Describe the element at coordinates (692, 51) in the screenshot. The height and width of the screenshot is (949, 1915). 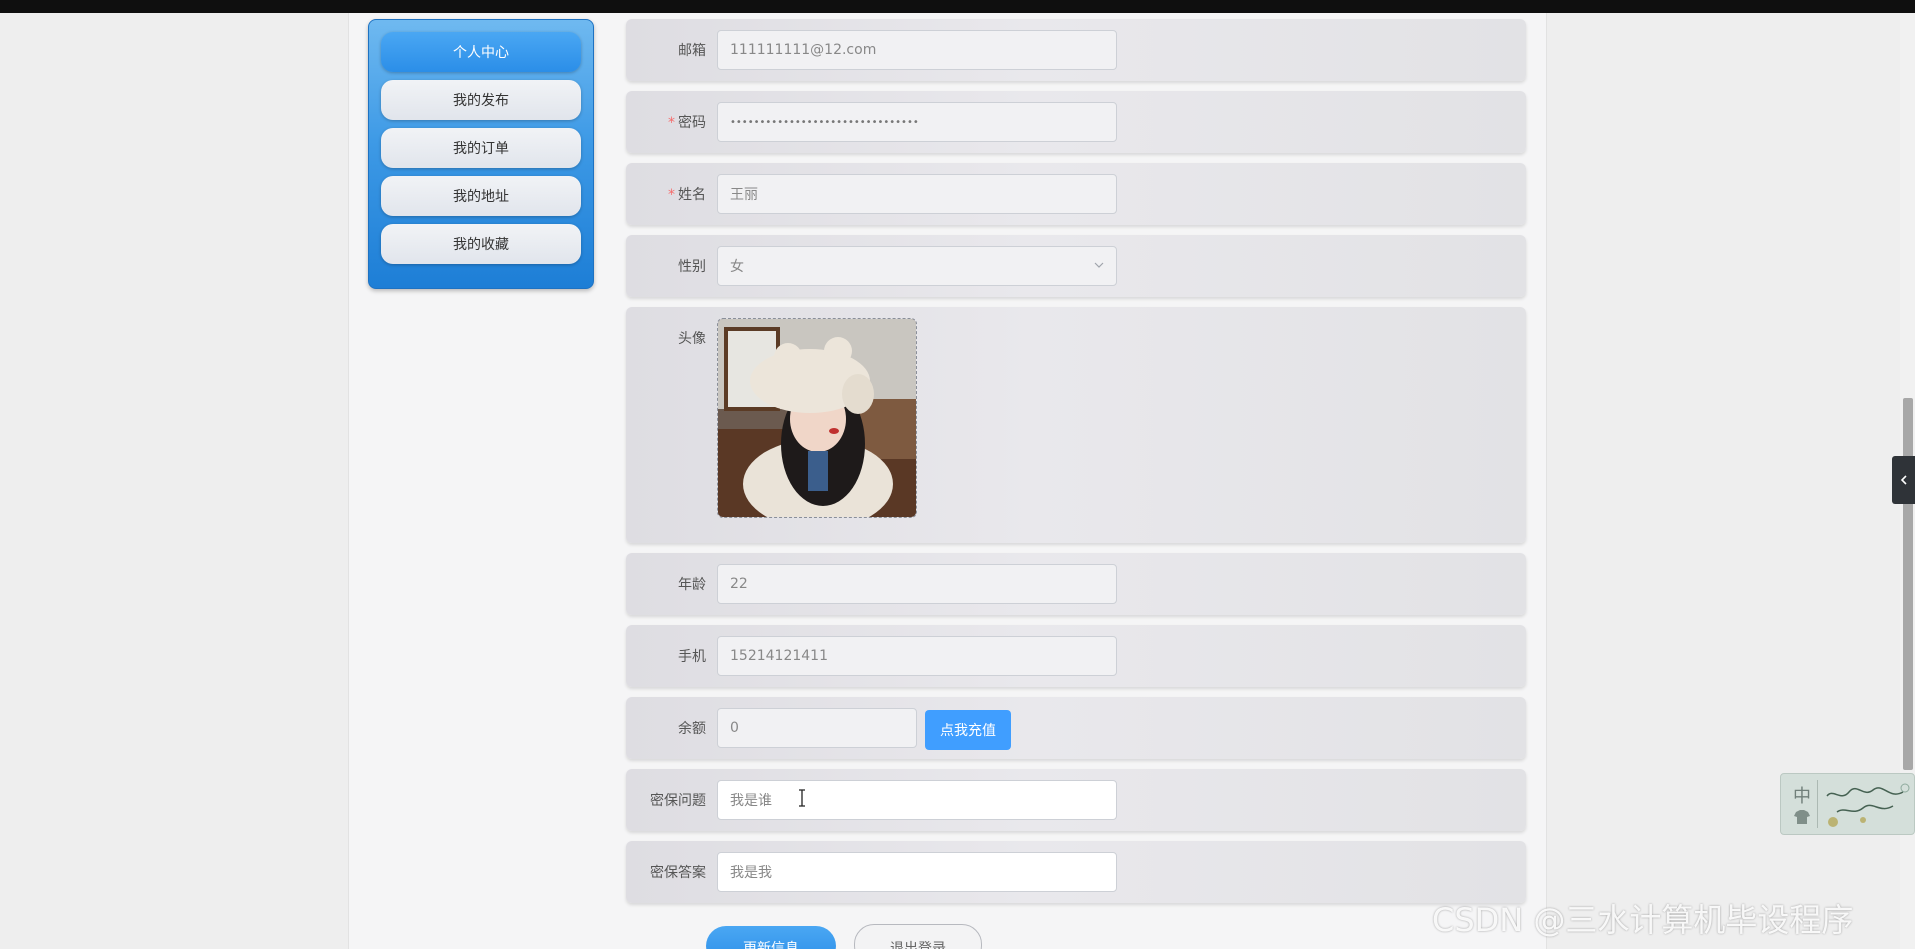
I see `email-label: 邮箱` at that location.